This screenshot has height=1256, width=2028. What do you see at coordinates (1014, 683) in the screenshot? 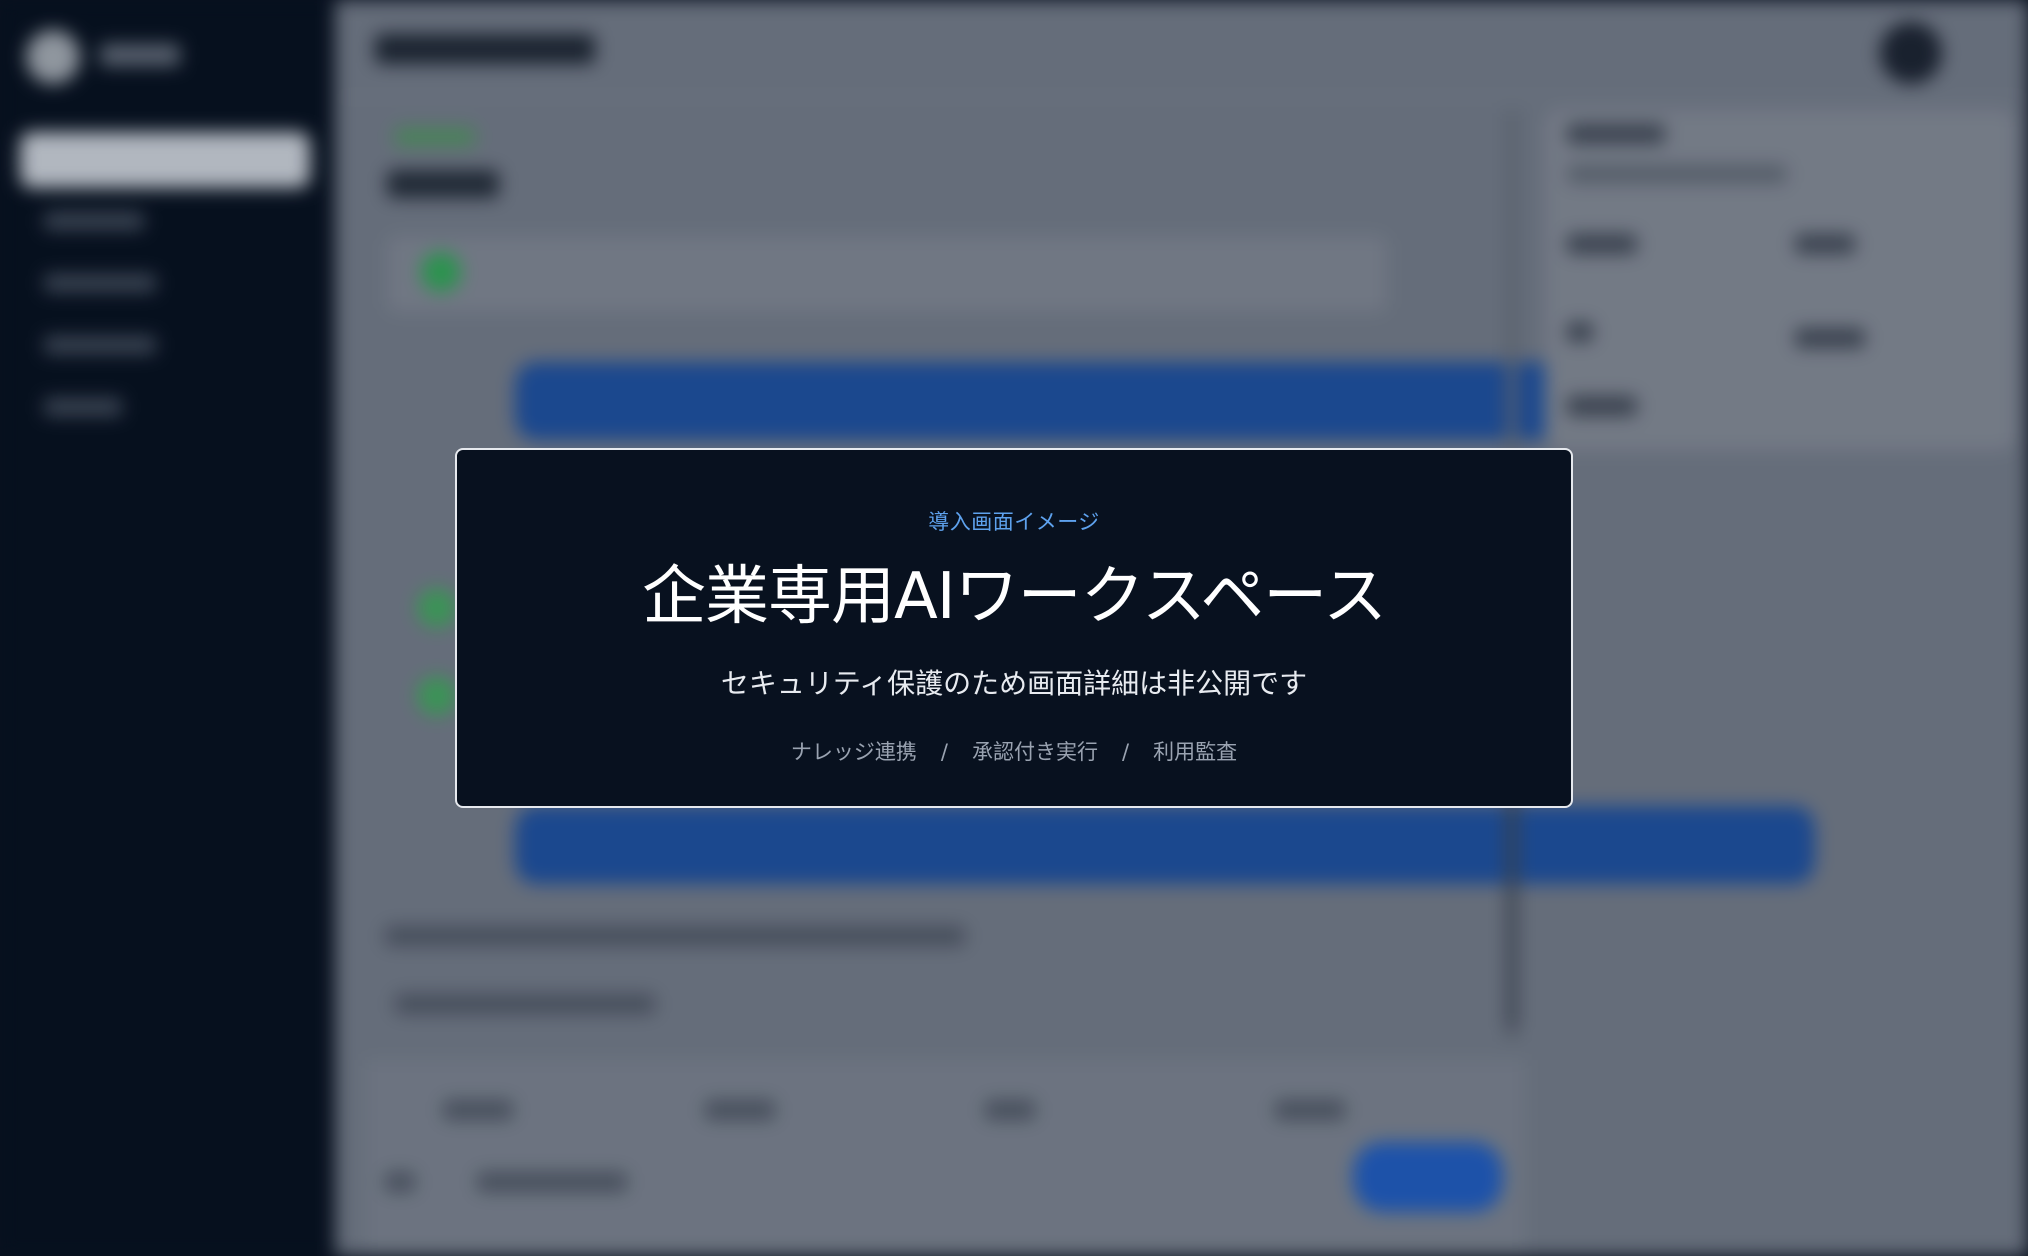
I see `notice-subtitle: セキュリティ保護のため画面詳細は非公開です` at bounding box center [1014, 683].